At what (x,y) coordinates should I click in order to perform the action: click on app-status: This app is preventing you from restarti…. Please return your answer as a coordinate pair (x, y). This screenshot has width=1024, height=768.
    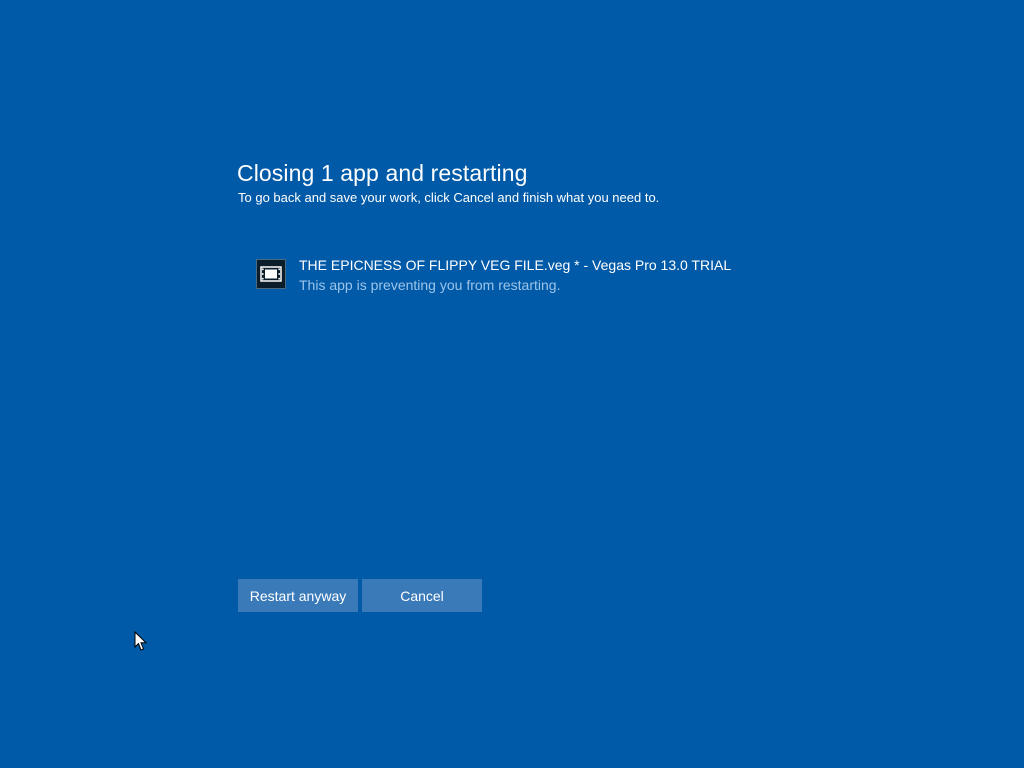
    Looking at the image, I should click on (430, 285).